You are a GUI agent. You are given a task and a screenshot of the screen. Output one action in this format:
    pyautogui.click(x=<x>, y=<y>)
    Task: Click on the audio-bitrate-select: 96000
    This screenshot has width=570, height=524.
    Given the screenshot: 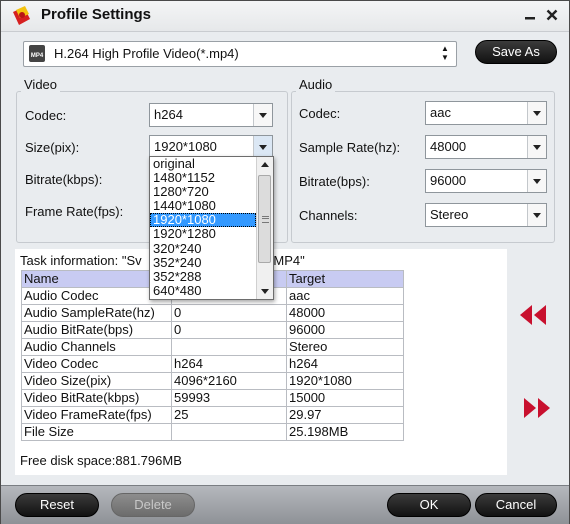 What is the action you would take?
    pyautogui.click(x=486, y=181)
    